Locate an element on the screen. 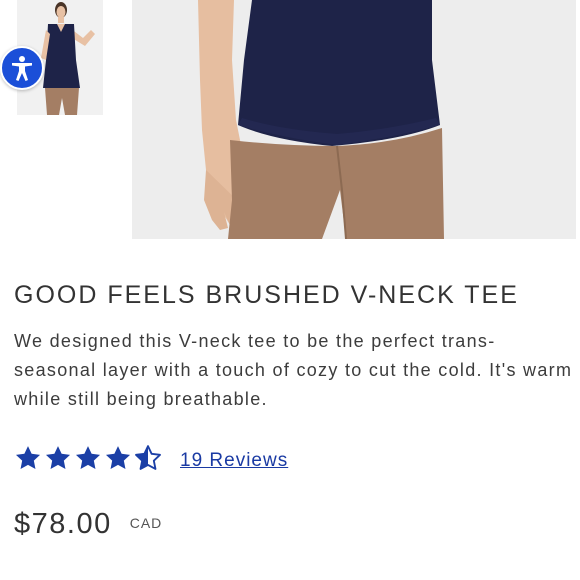 The image size is (580, 580). reviews-link: 19 Reviews is located at coordinates (234, 458).